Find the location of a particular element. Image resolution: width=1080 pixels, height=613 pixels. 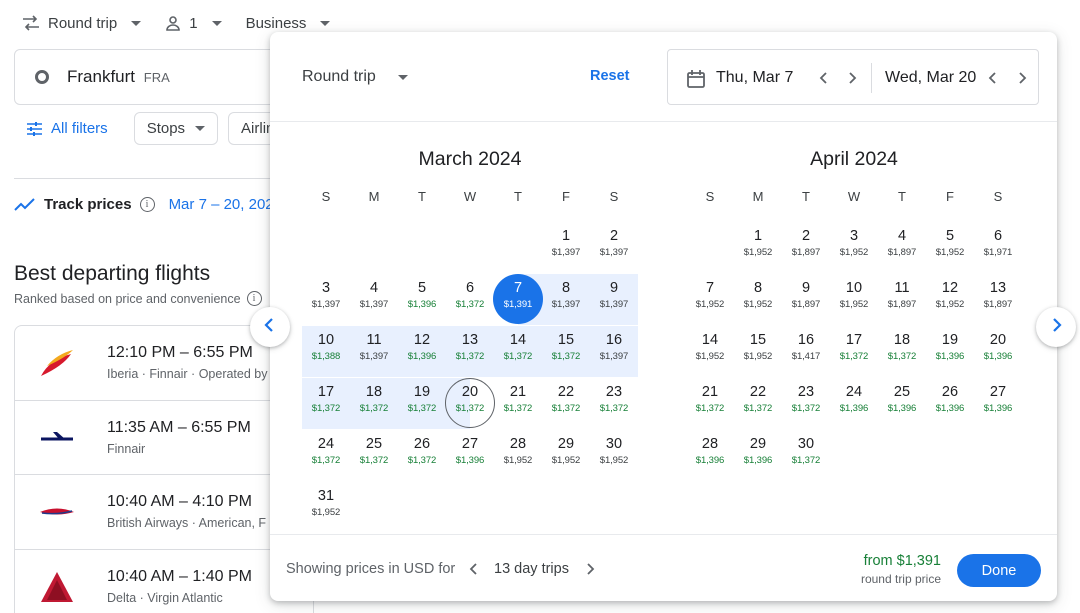

day-price: $1,396 is located at coordinates (422, 356).